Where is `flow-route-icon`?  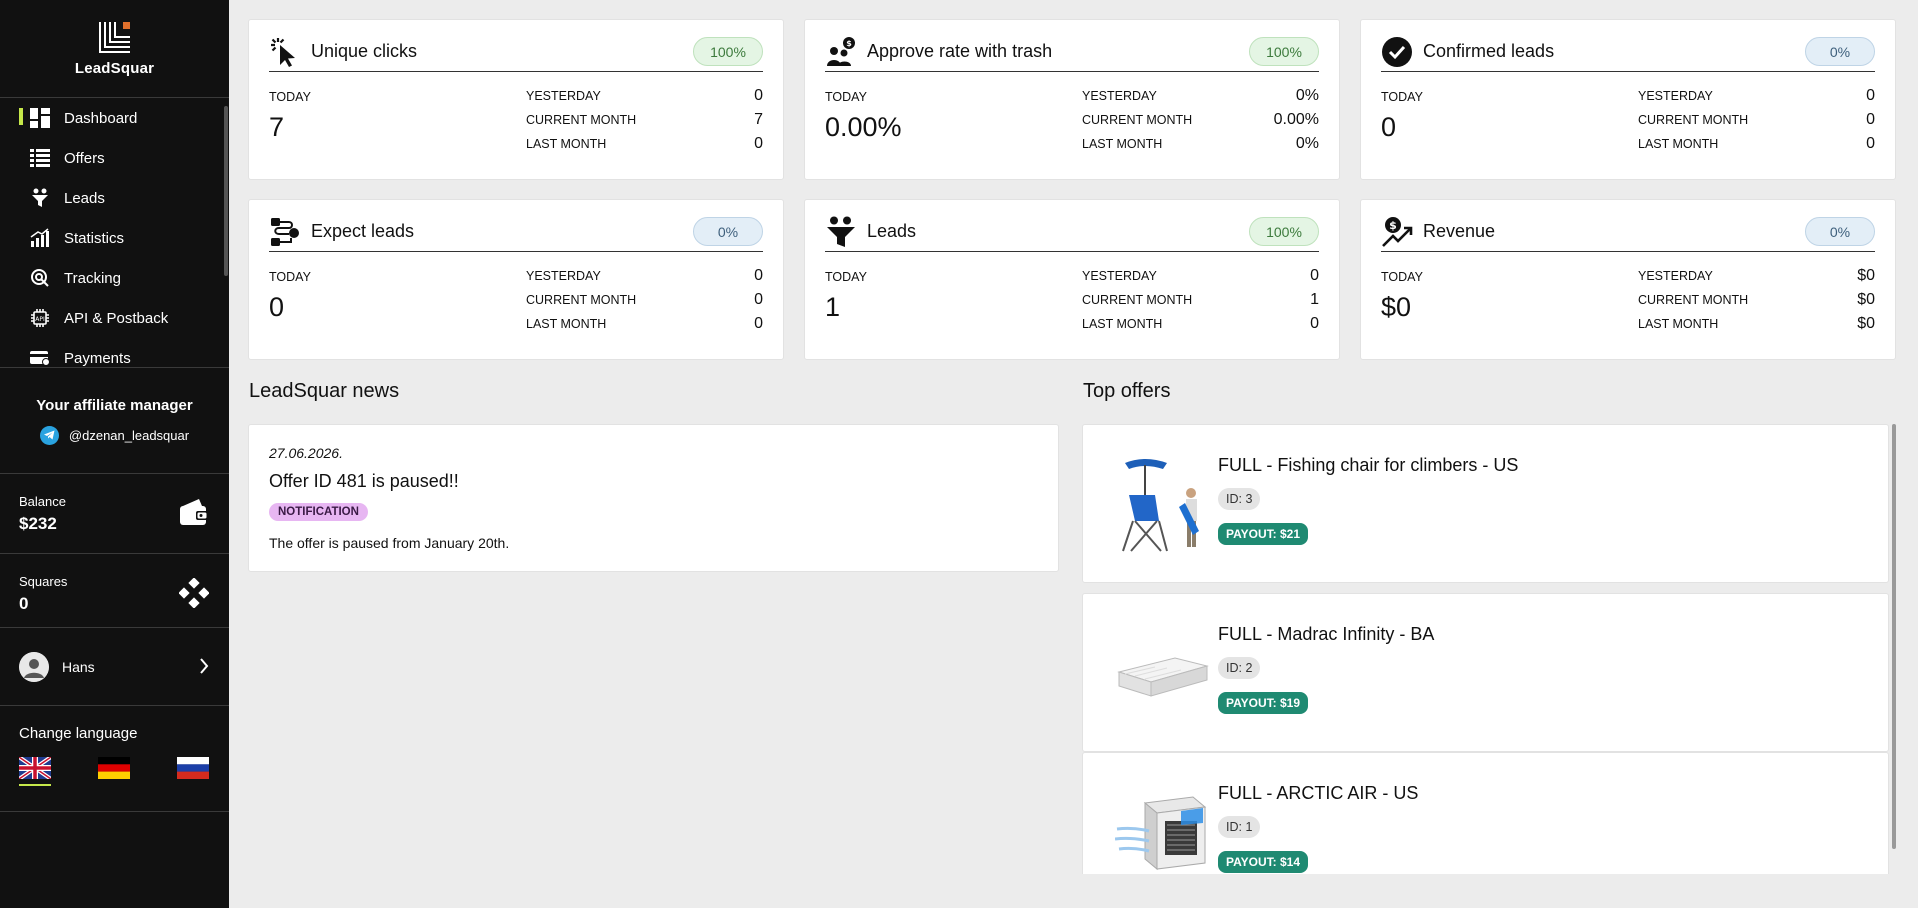
flow-route-icon is located at coordinates (285, 232).